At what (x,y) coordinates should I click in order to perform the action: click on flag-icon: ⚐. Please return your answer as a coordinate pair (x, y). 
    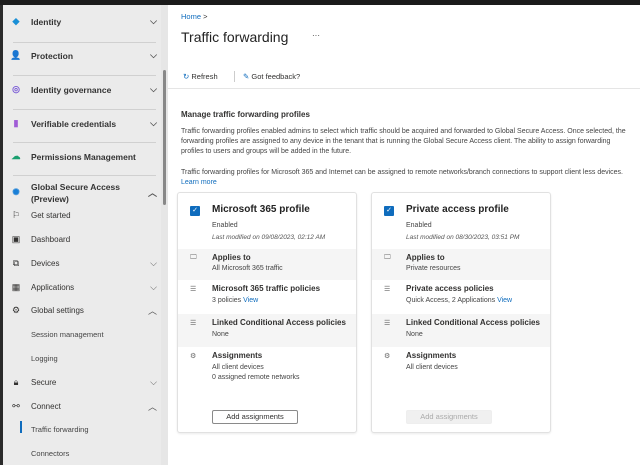
    Looking at the image, I should click on (16, 215).